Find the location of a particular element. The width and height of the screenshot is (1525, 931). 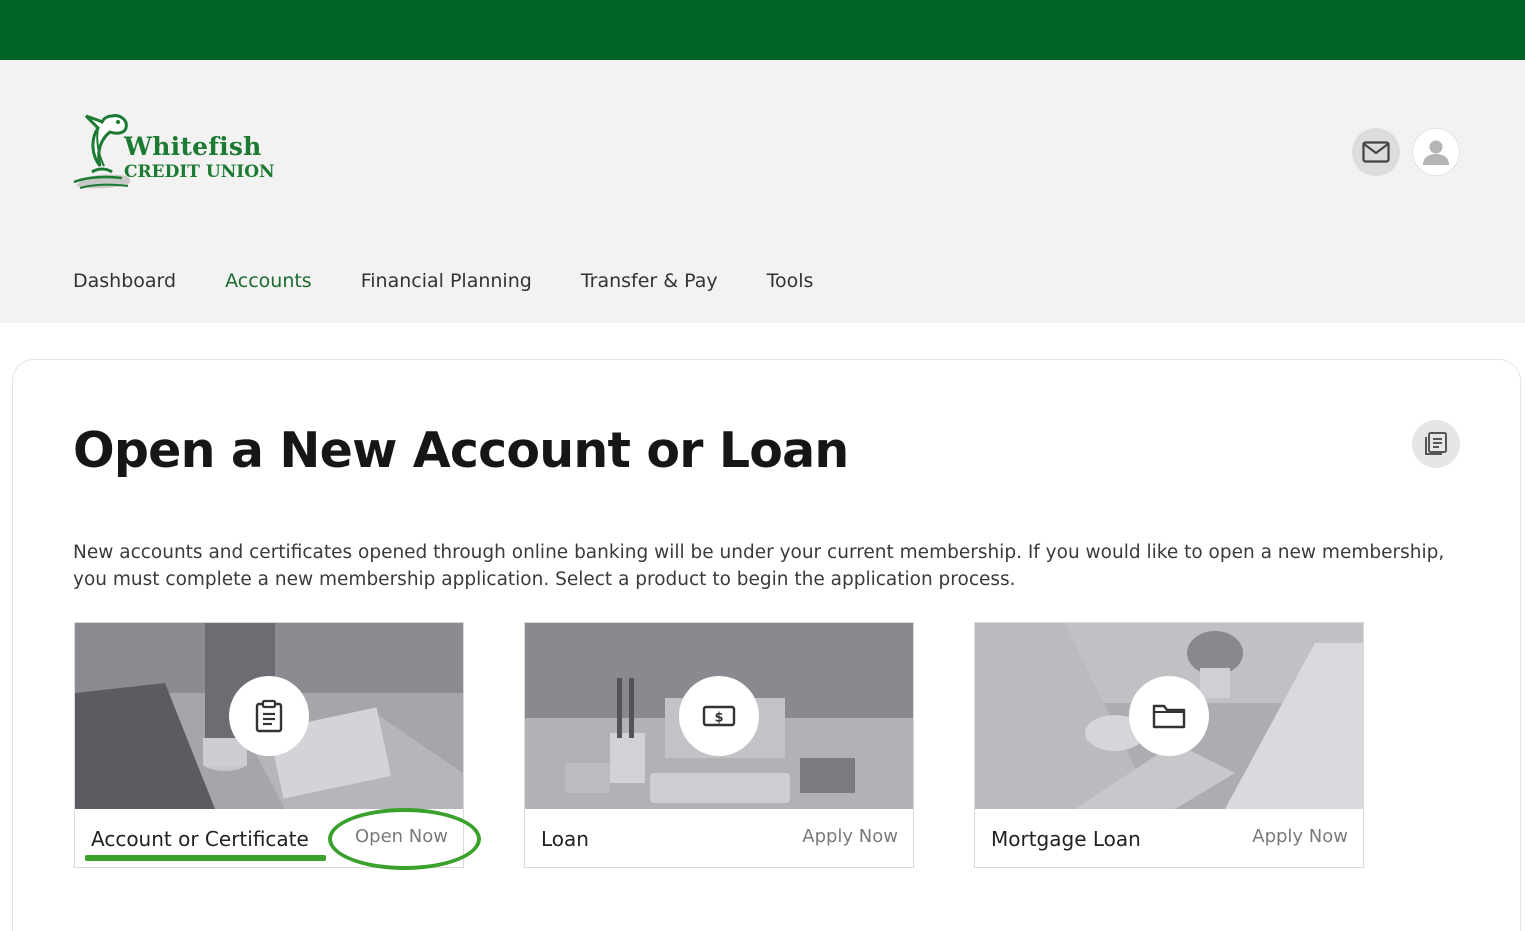

nav-accounts: Accounts is located at coordinates (268, 281).